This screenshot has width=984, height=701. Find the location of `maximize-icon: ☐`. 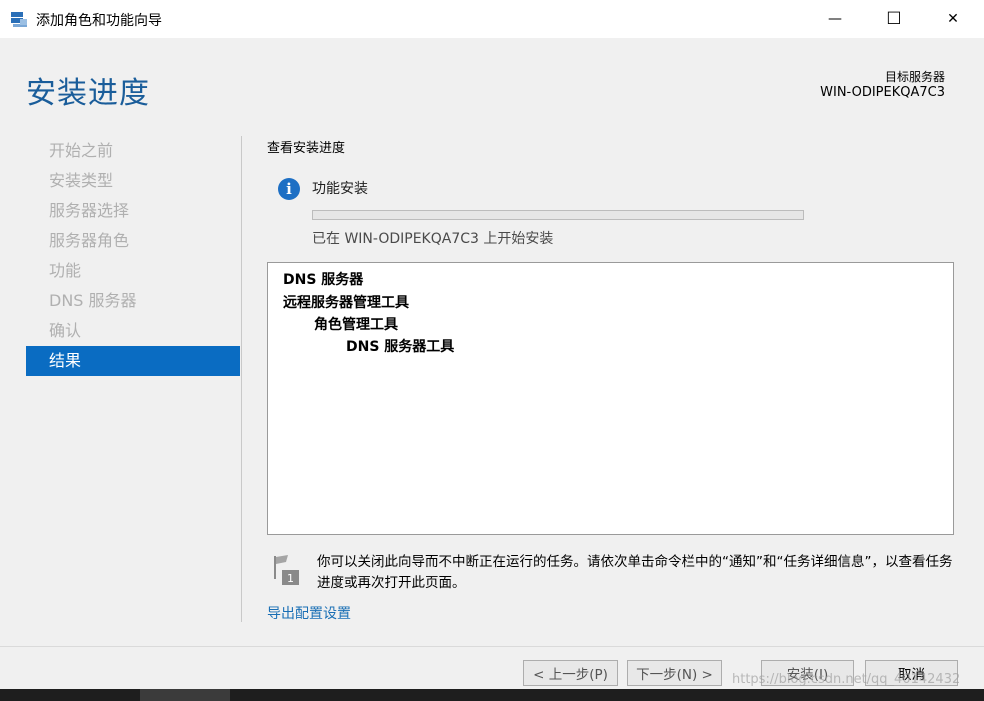

maximize-icon: ☐ is located at coordinates (894, 19).